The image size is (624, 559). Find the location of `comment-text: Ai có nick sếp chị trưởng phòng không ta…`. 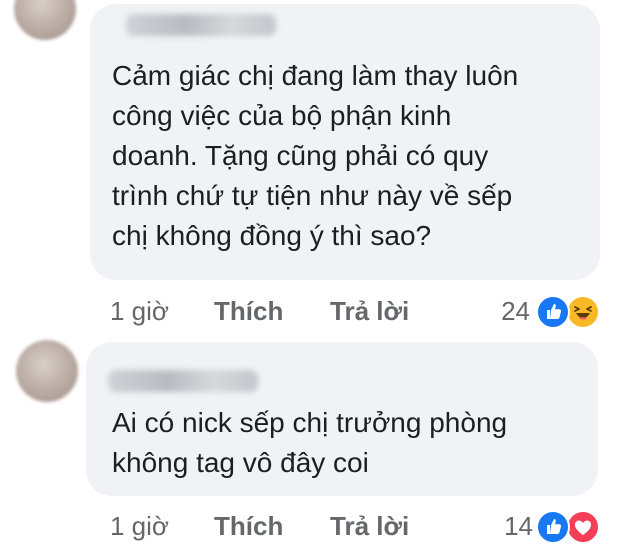

comment-text: Ai có nick sếp chị trưởng phòng không ta… is located at coordinates (310, 442).